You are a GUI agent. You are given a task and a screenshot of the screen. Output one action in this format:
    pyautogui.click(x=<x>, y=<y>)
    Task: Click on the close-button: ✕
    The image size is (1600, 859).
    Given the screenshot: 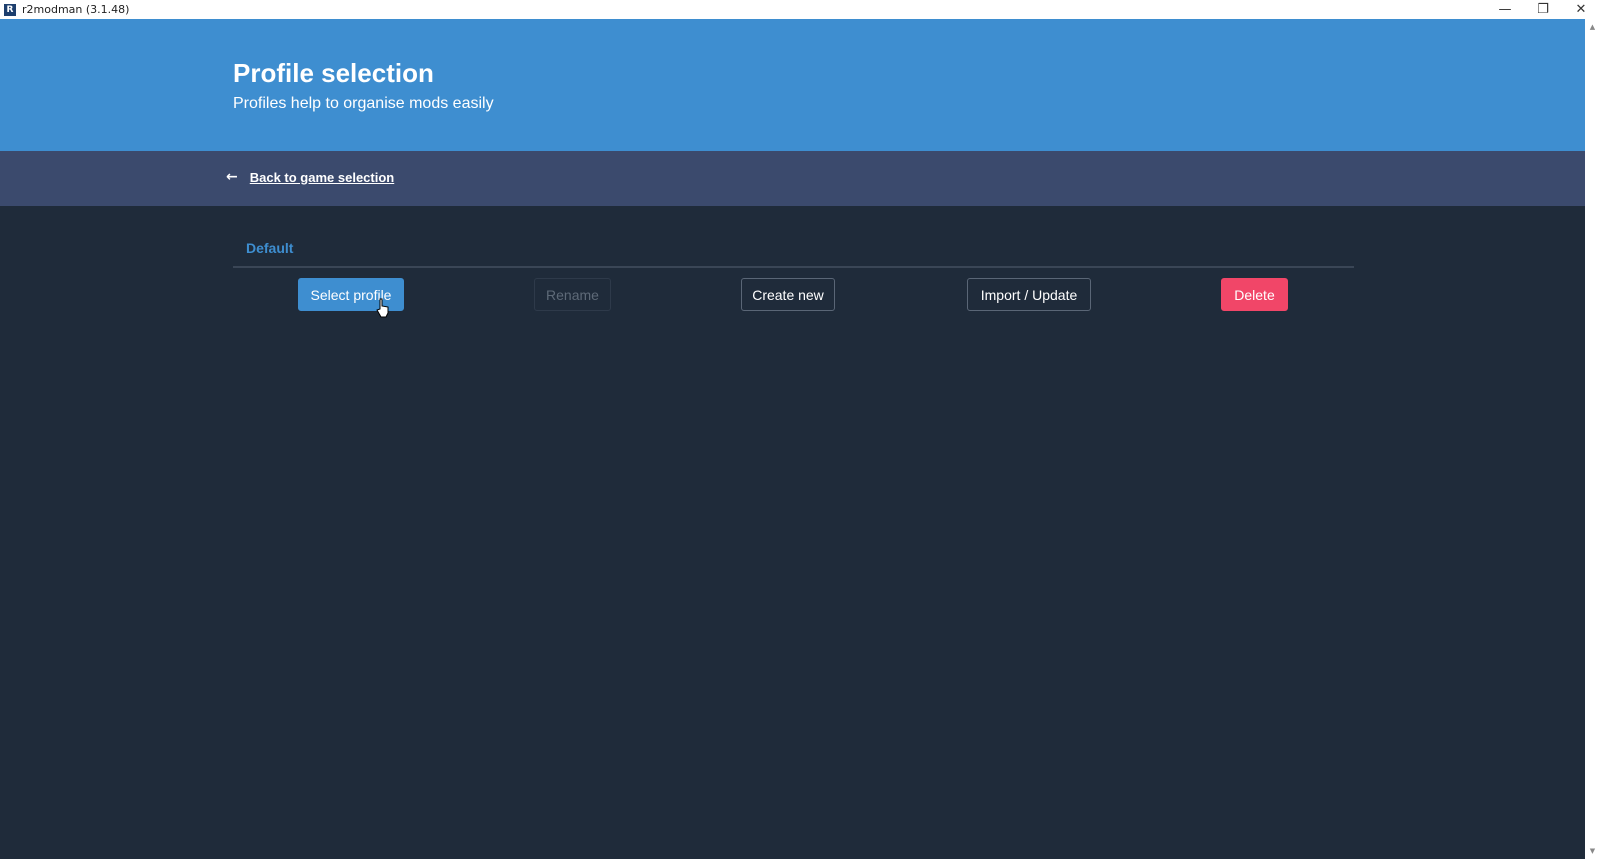 What is the action you would take?
    pyautogui.click(x=1581, y=9)
    